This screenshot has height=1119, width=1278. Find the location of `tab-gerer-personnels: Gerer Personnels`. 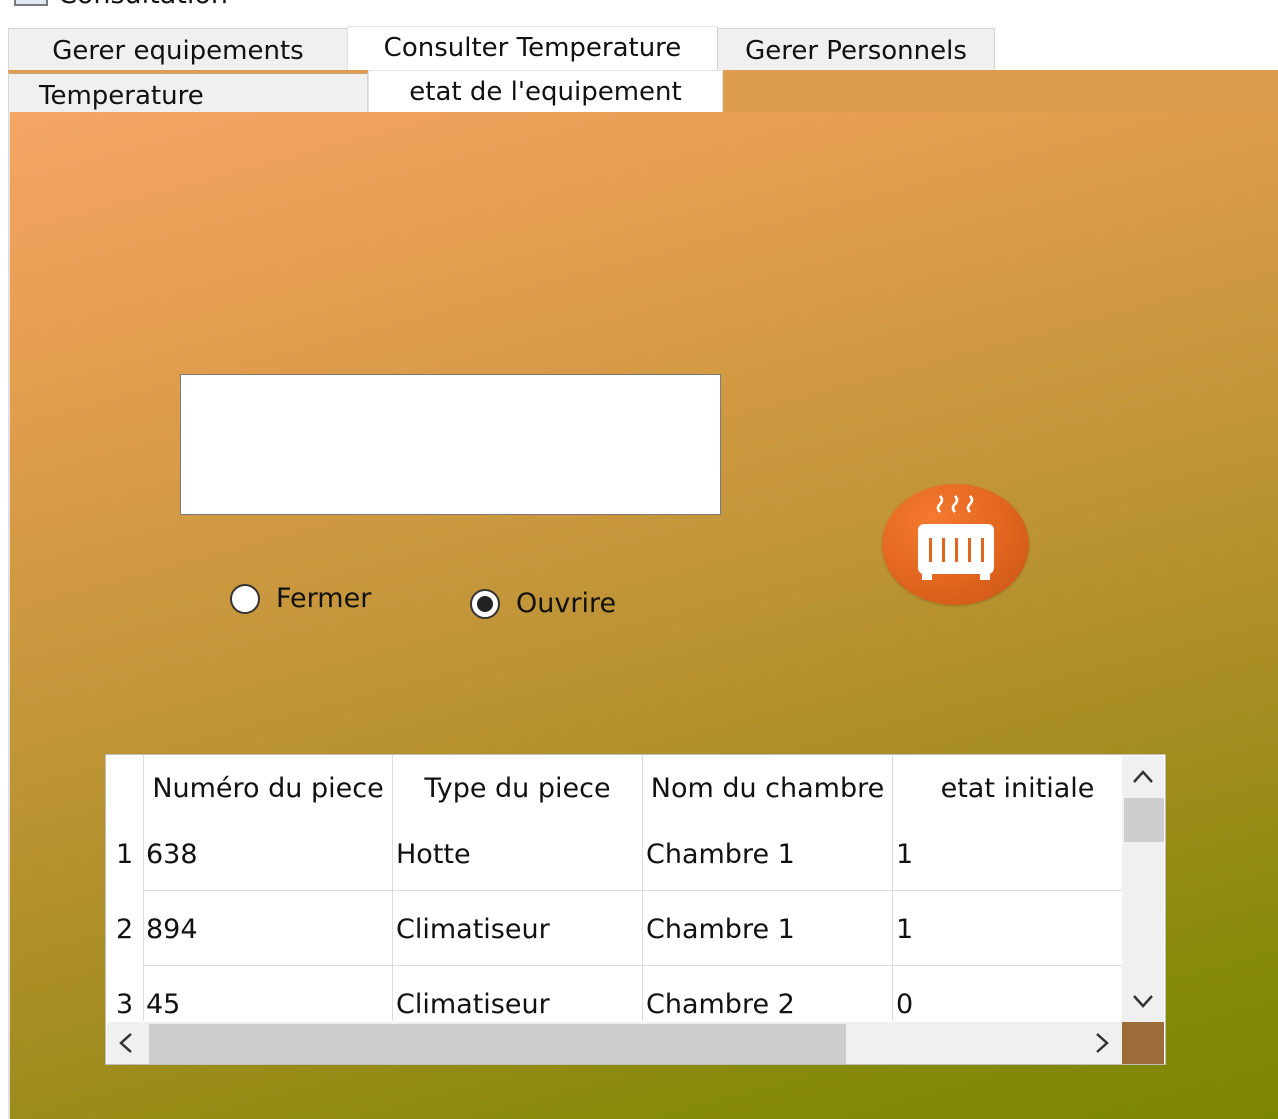

tab-gerer-personnels: Gerer Personnels is located at coordinates (856, 49).